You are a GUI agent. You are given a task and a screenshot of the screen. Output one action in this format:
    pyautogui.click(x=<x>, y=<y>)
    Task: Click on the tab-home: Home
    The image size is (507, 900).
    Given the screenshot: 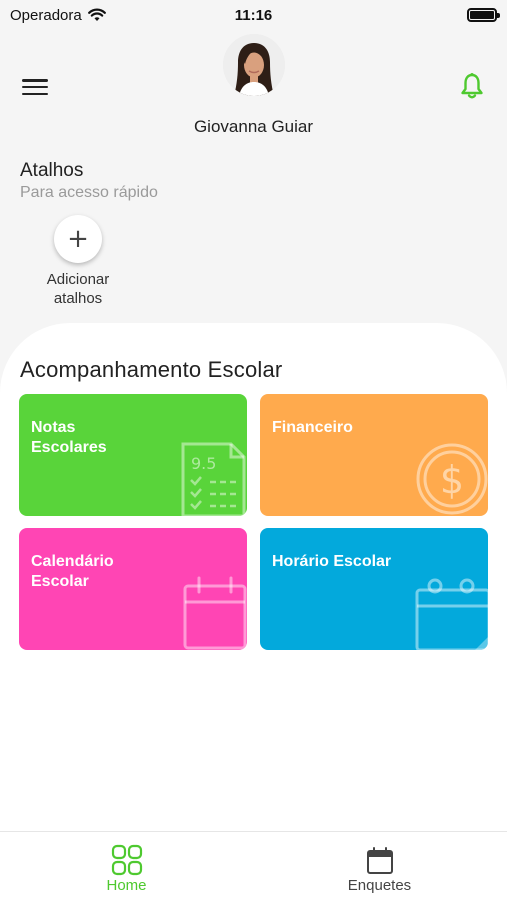 What is the action you would take?
    pyautogui.click(x=126, y=866)
    